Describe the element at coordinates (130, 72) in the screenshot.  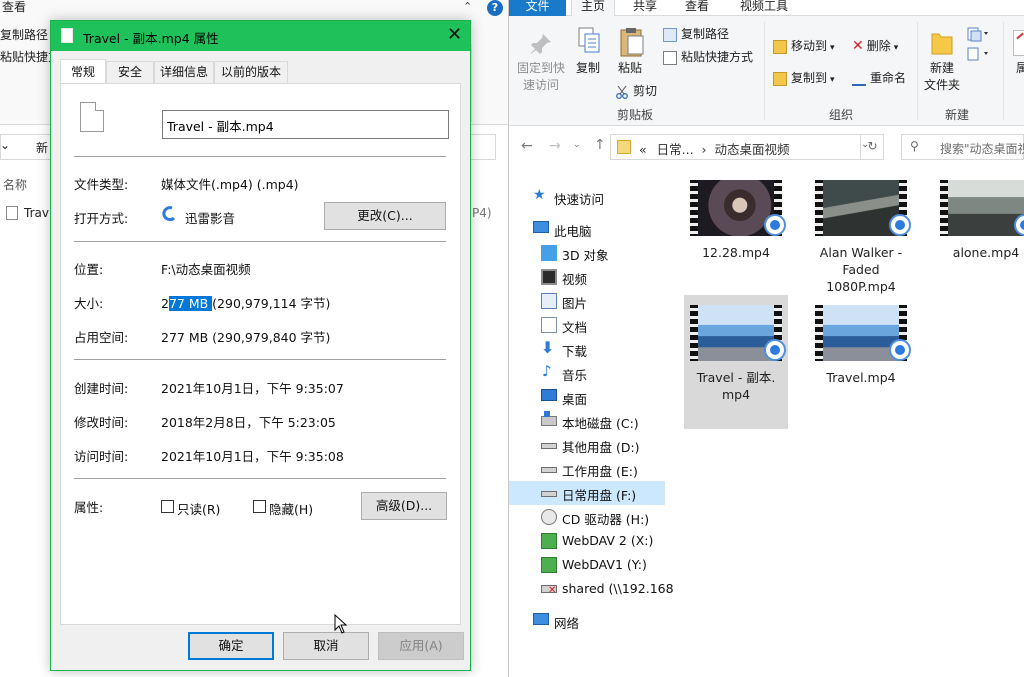
I see `tab-security: 安全` at that location.